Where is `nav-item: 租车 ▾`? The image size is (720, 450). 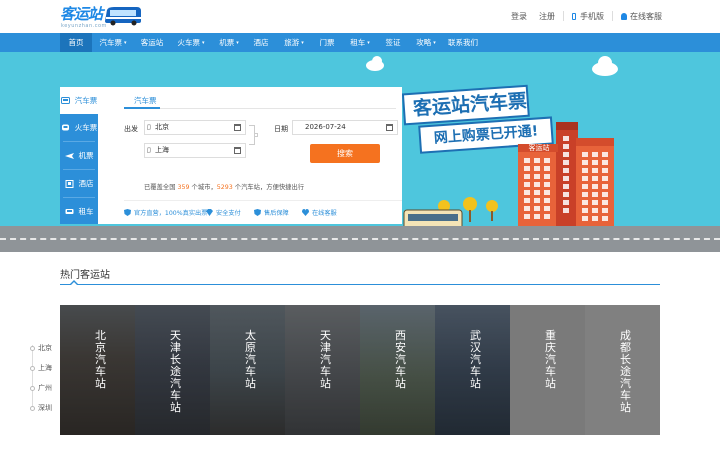
nav-item: 租车 ▾ is located at coordinates (360, 42).